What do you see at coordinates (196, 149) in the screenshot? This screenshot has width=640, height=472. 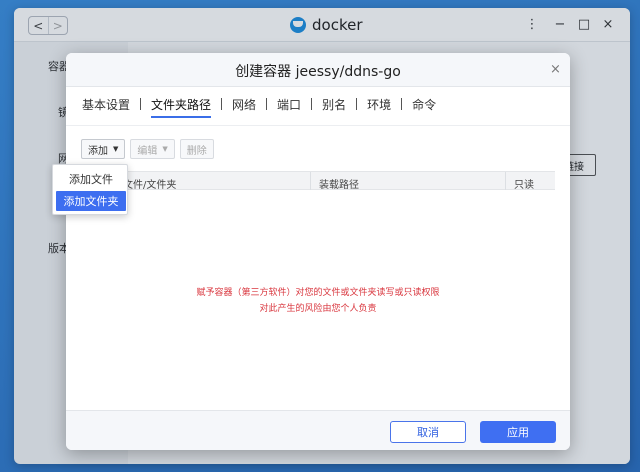 I see `delete-button: 删除` at bounding box center [196, 149].